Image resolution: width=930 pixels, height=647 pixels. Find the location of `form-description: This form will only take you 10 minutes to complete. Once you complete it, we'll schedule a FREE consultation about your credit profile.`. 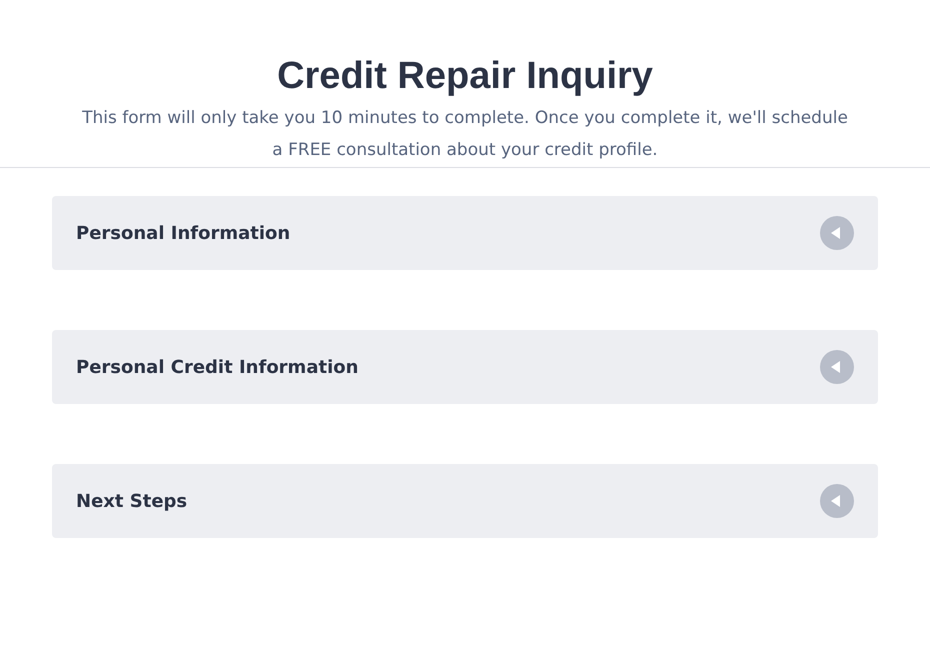

form-description: This form will only take you 10 minutes to complete. Once you complete it, we'll schedule a FREE consultation about your credit profile. is located at coordinates (465, 134).